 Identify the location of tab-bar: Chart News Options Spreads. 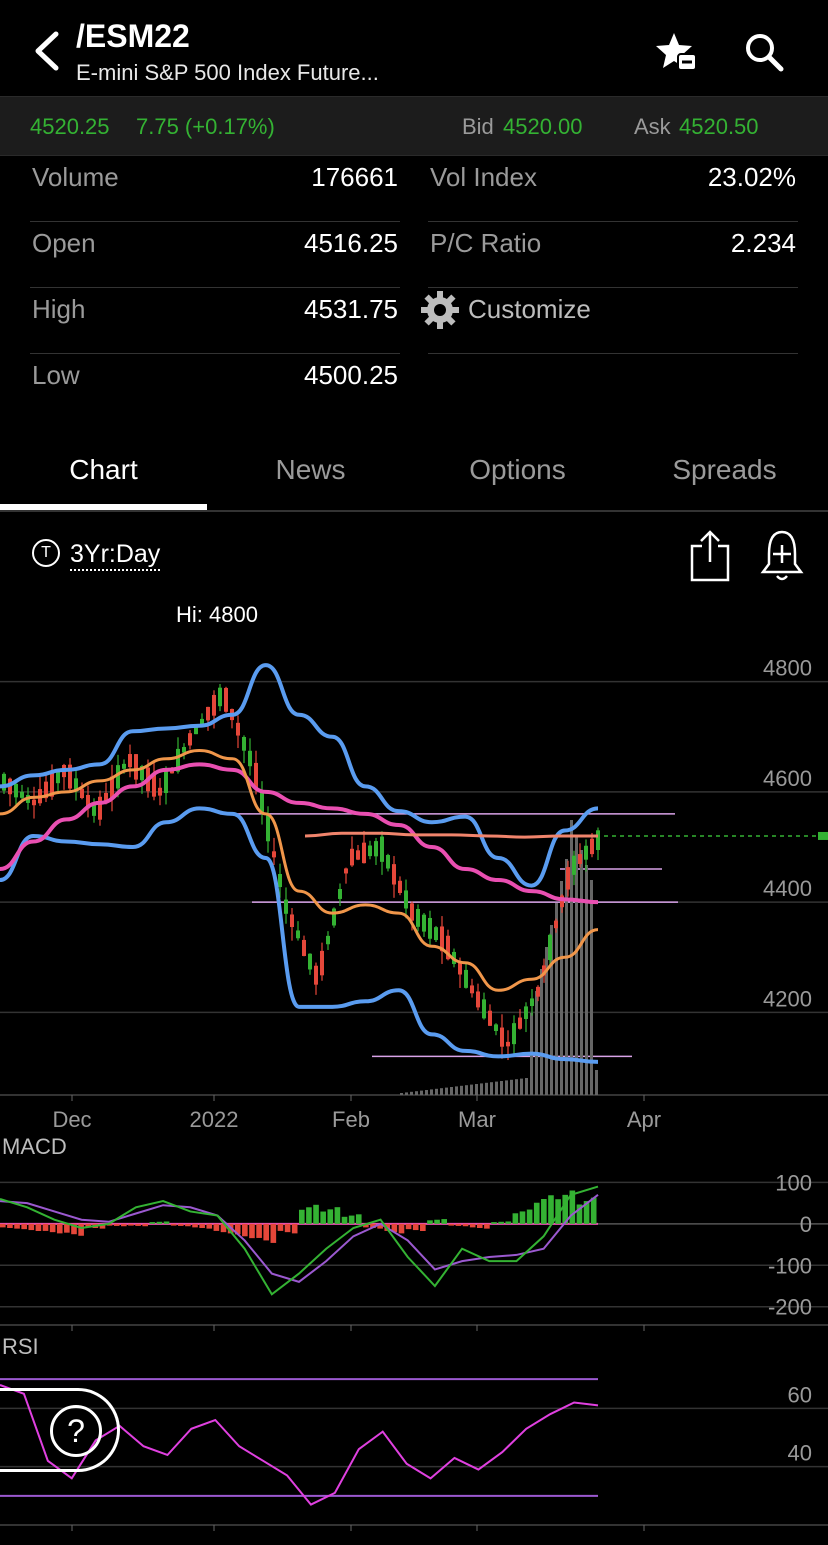
(414, 476).